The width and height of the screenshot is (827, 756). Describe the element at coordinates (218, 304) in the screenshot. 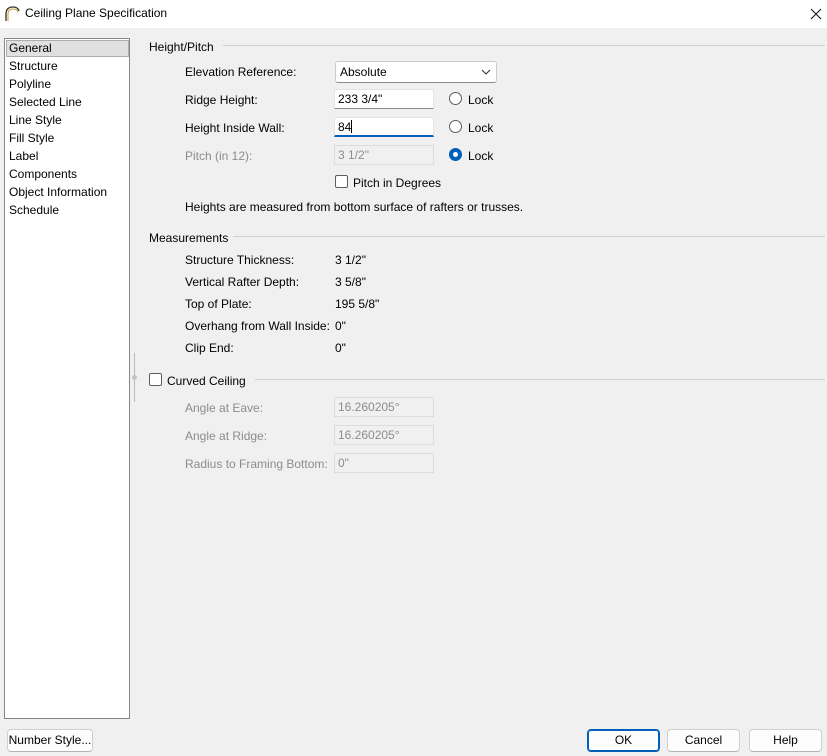

I see `top-of-plate-label: Top of Plate:` at that location.